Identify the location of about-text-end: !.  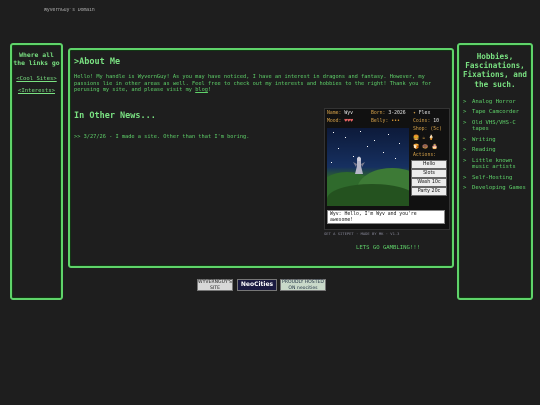
(209, 90).